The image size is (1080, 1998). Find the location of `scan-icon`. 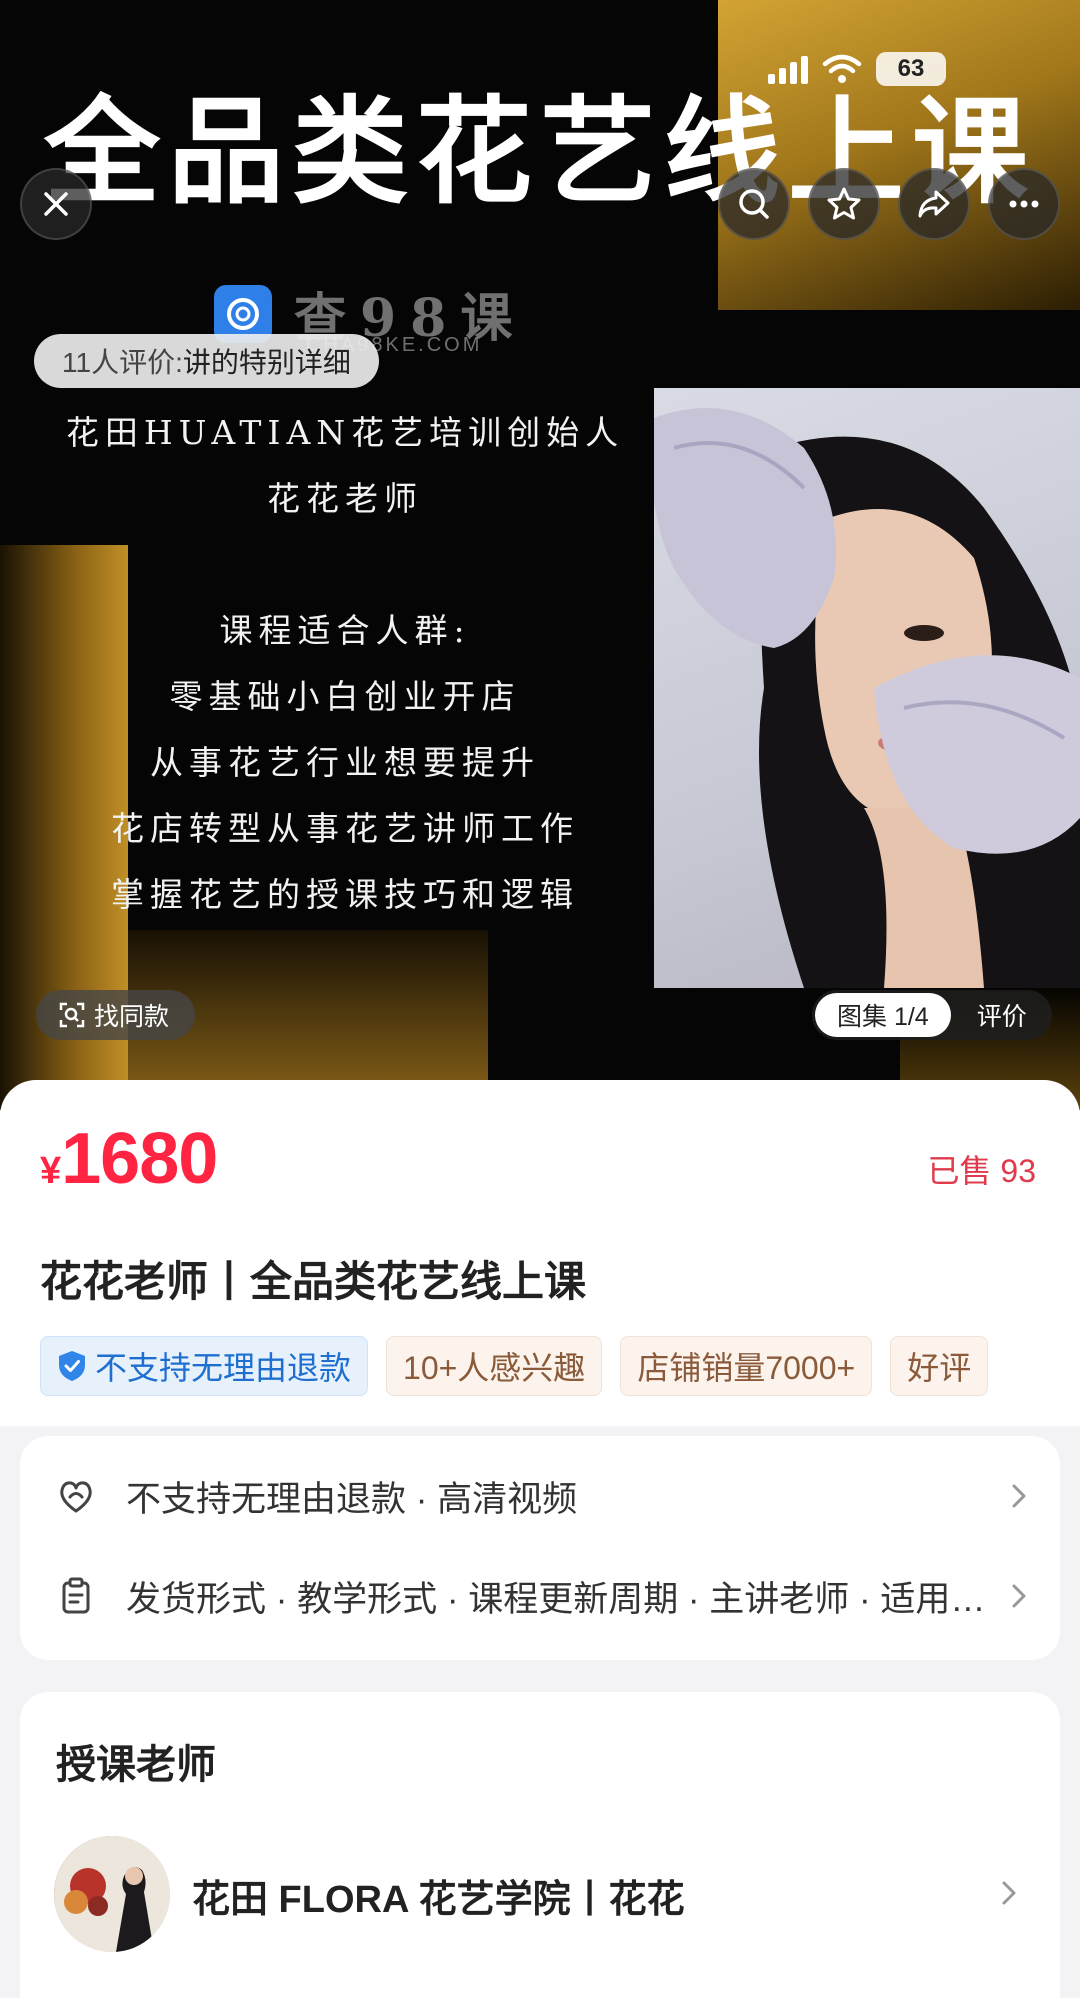

scan-icon is located at coordinates (72, 1015).